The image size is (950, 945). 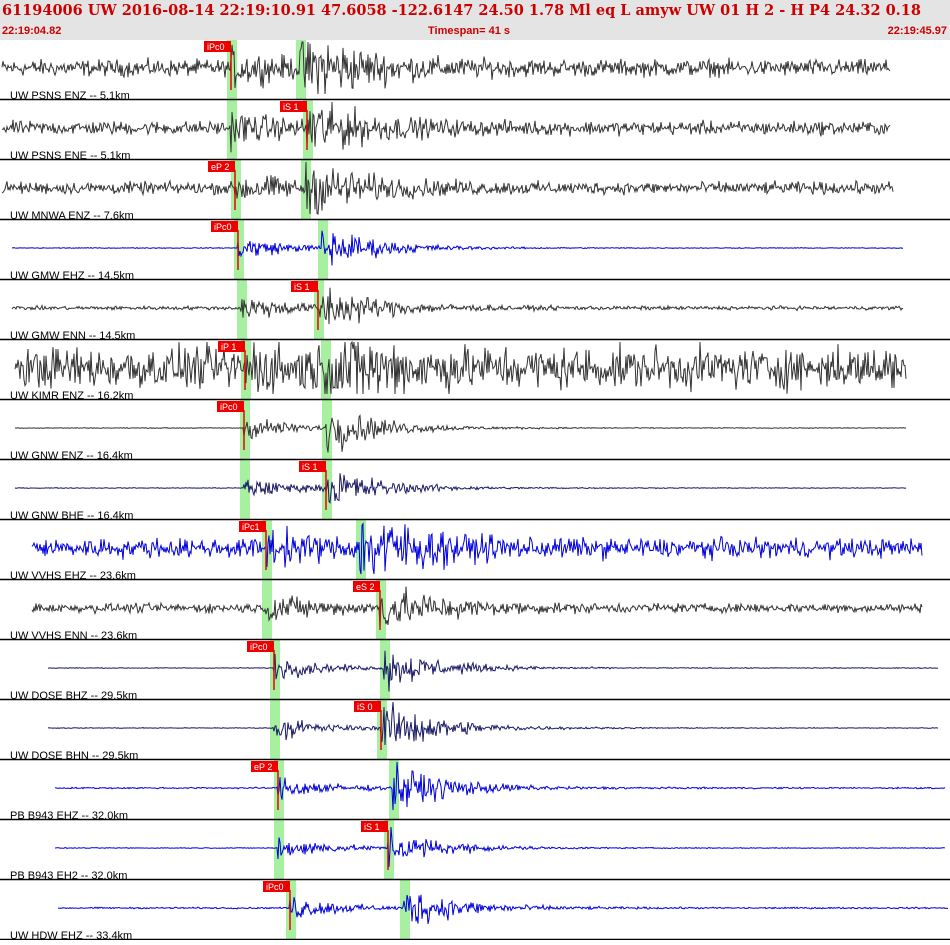 I want to click on pick-label: eS 2, so click(x=365, y=587).